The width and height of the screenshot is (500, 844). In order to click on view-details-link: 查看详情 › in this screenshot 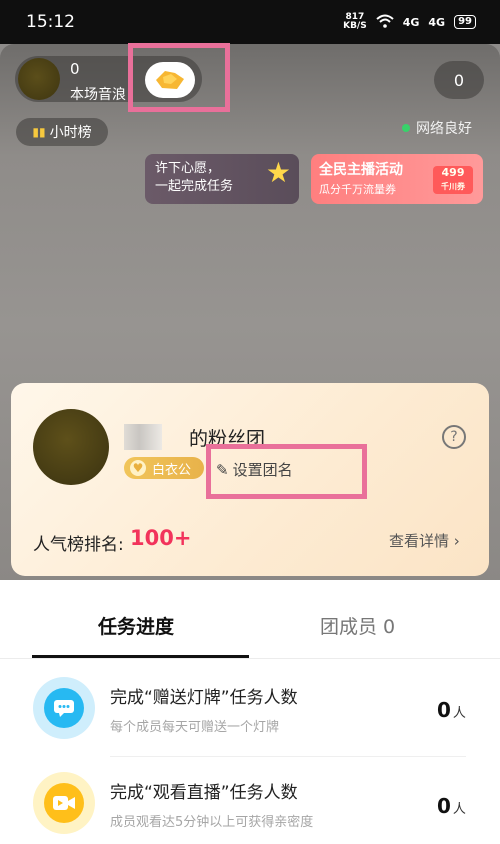, I will do `click(424, 540)`.